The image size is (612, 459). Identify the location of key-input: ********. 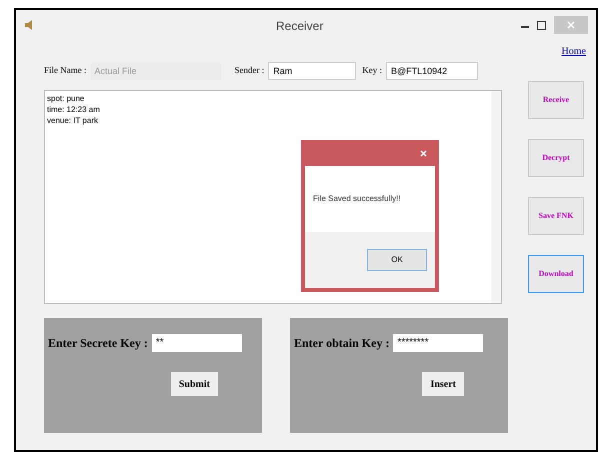
(438, 343).